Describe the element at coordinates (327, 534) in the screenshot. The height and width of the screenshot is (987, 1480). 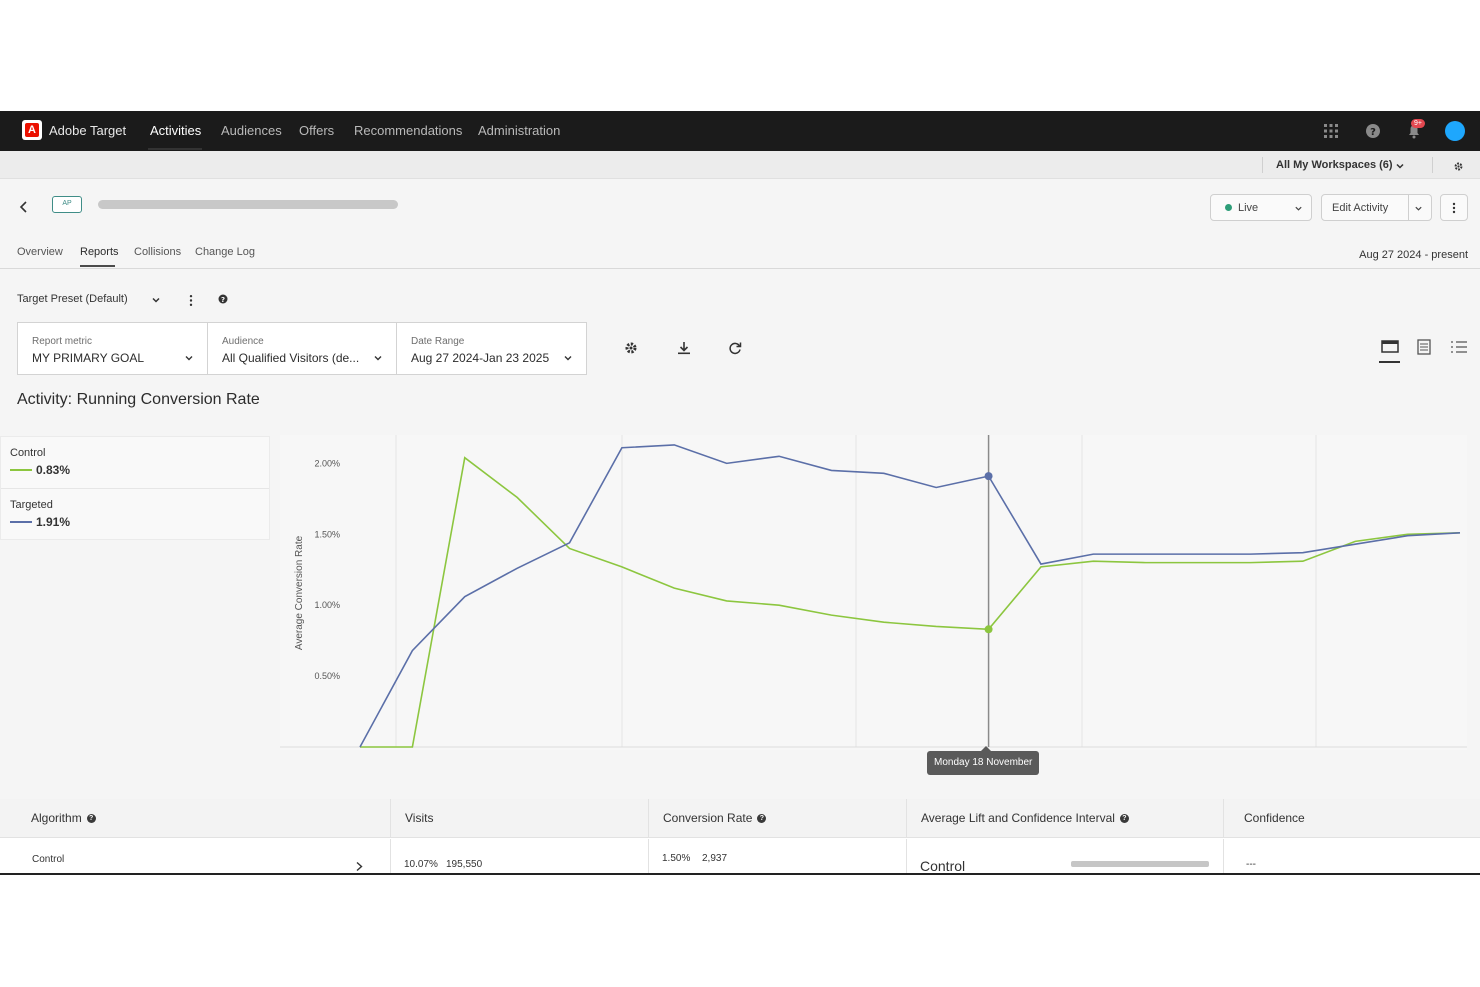
I see `y-tick-label: 1.50%` at that location.